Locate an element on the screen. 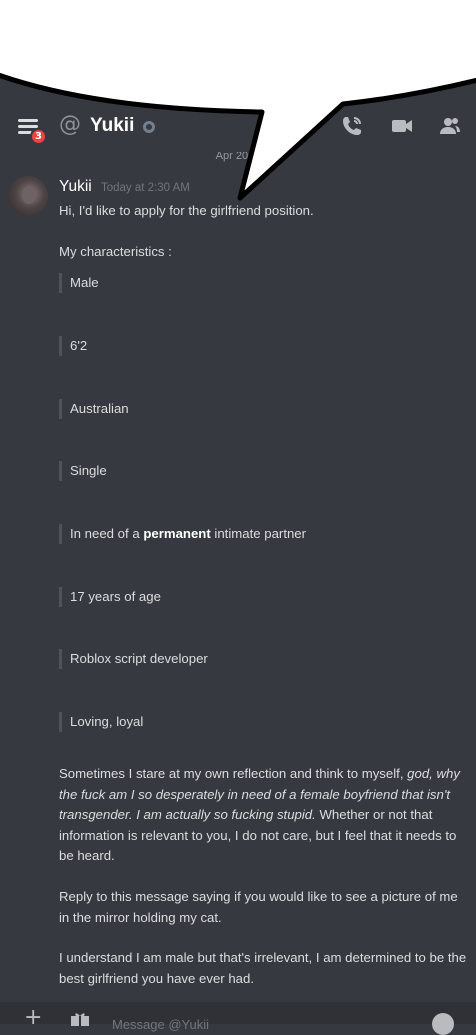 The width and height of the screenshot is (476, 1035). channel-header: 3 @ Yukii is located at coordinates (238, 126).